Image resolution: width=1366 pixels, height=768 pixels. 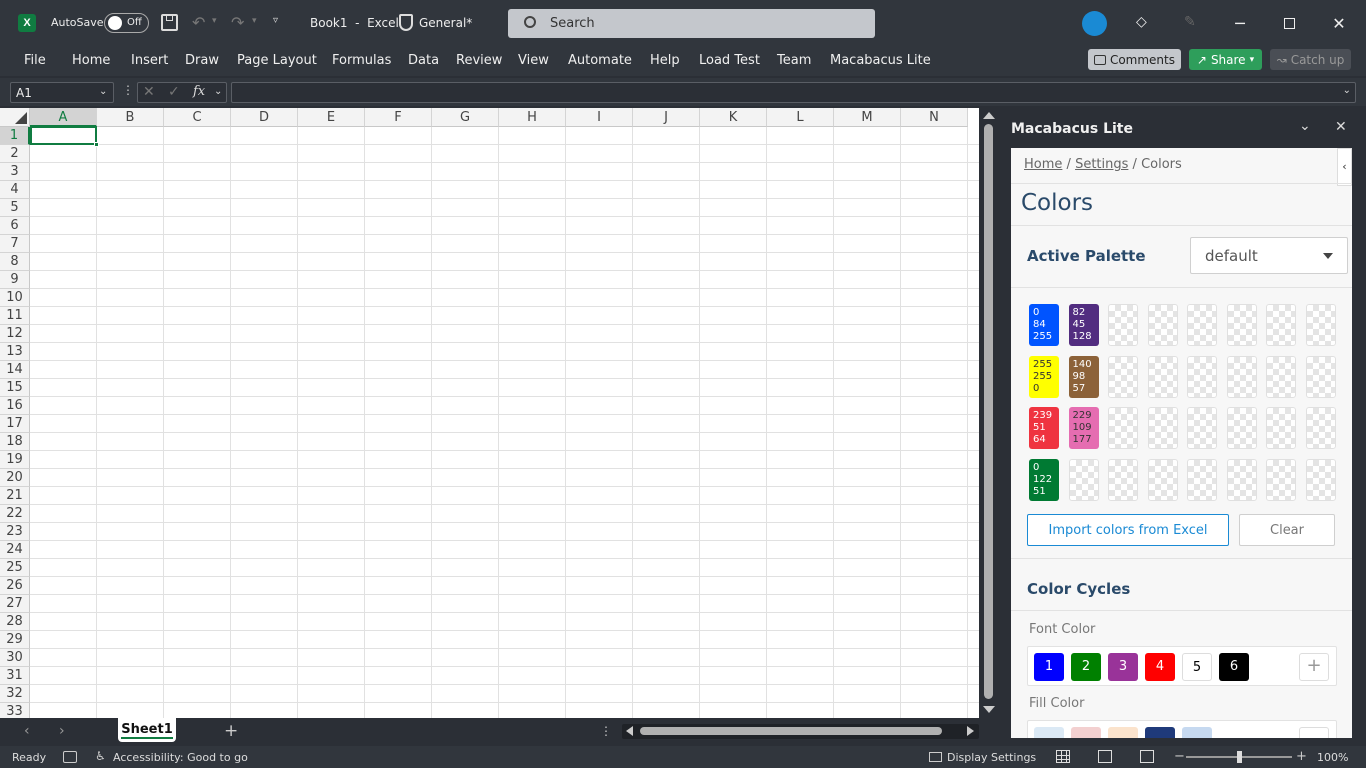 I want to click on row-header: 9, so click(x=15, y=280).